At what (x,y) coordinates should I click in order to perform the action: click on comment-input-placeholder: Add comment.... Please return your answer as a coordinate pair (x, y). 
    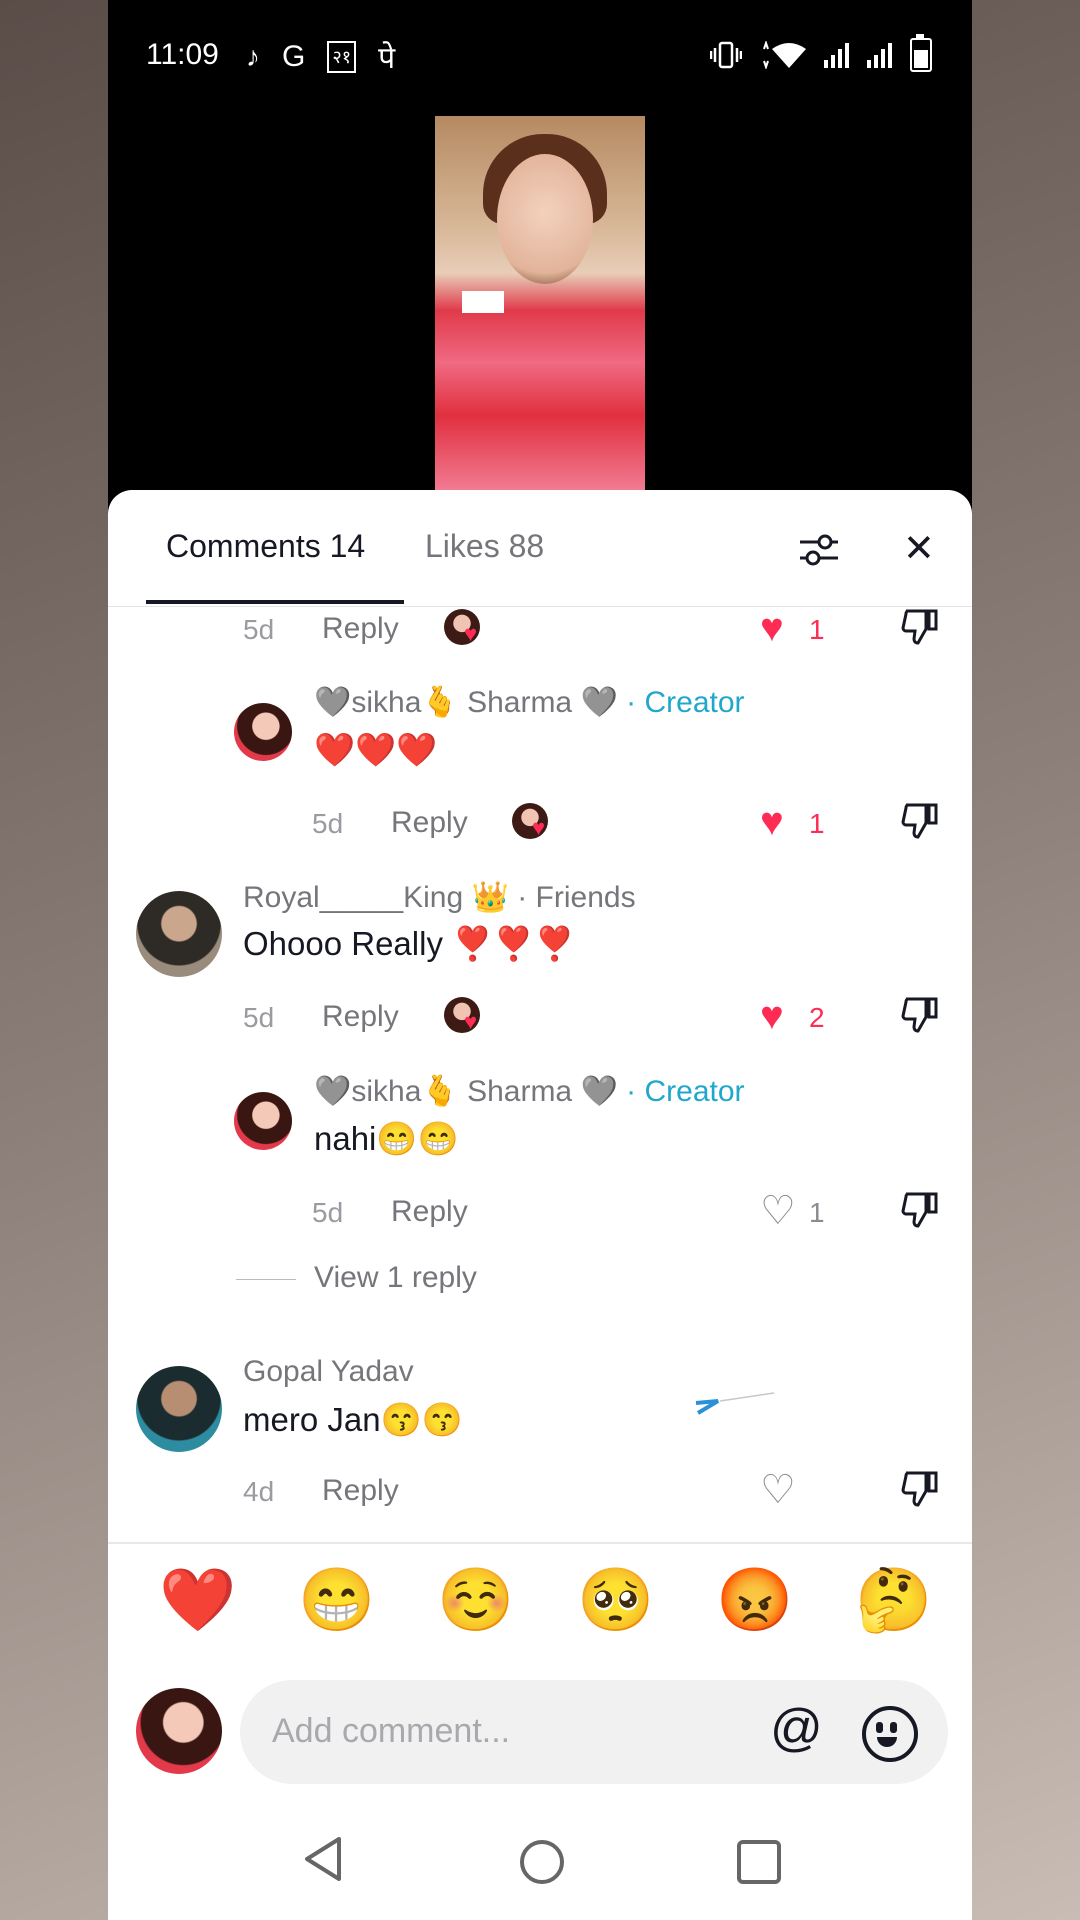
    Looking at the image, I should click on (391, 1731).